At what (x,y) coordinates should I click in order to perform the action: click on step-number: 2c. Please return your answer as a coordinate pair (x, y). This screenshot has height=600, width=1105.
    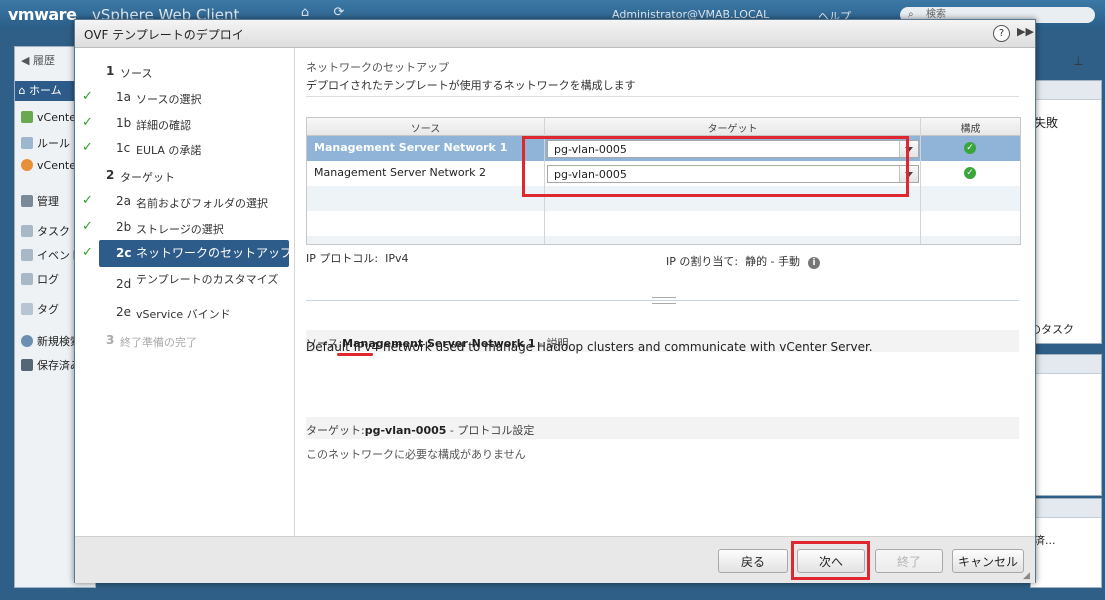
    Looking at the image, I should click on (124, 253).